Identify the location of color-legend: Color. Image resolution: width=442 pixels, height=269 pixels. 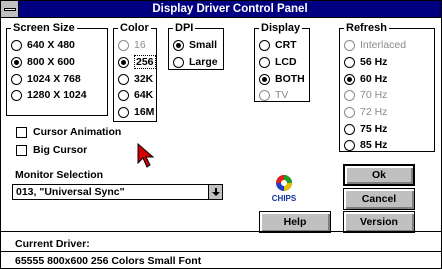
(134, 28).